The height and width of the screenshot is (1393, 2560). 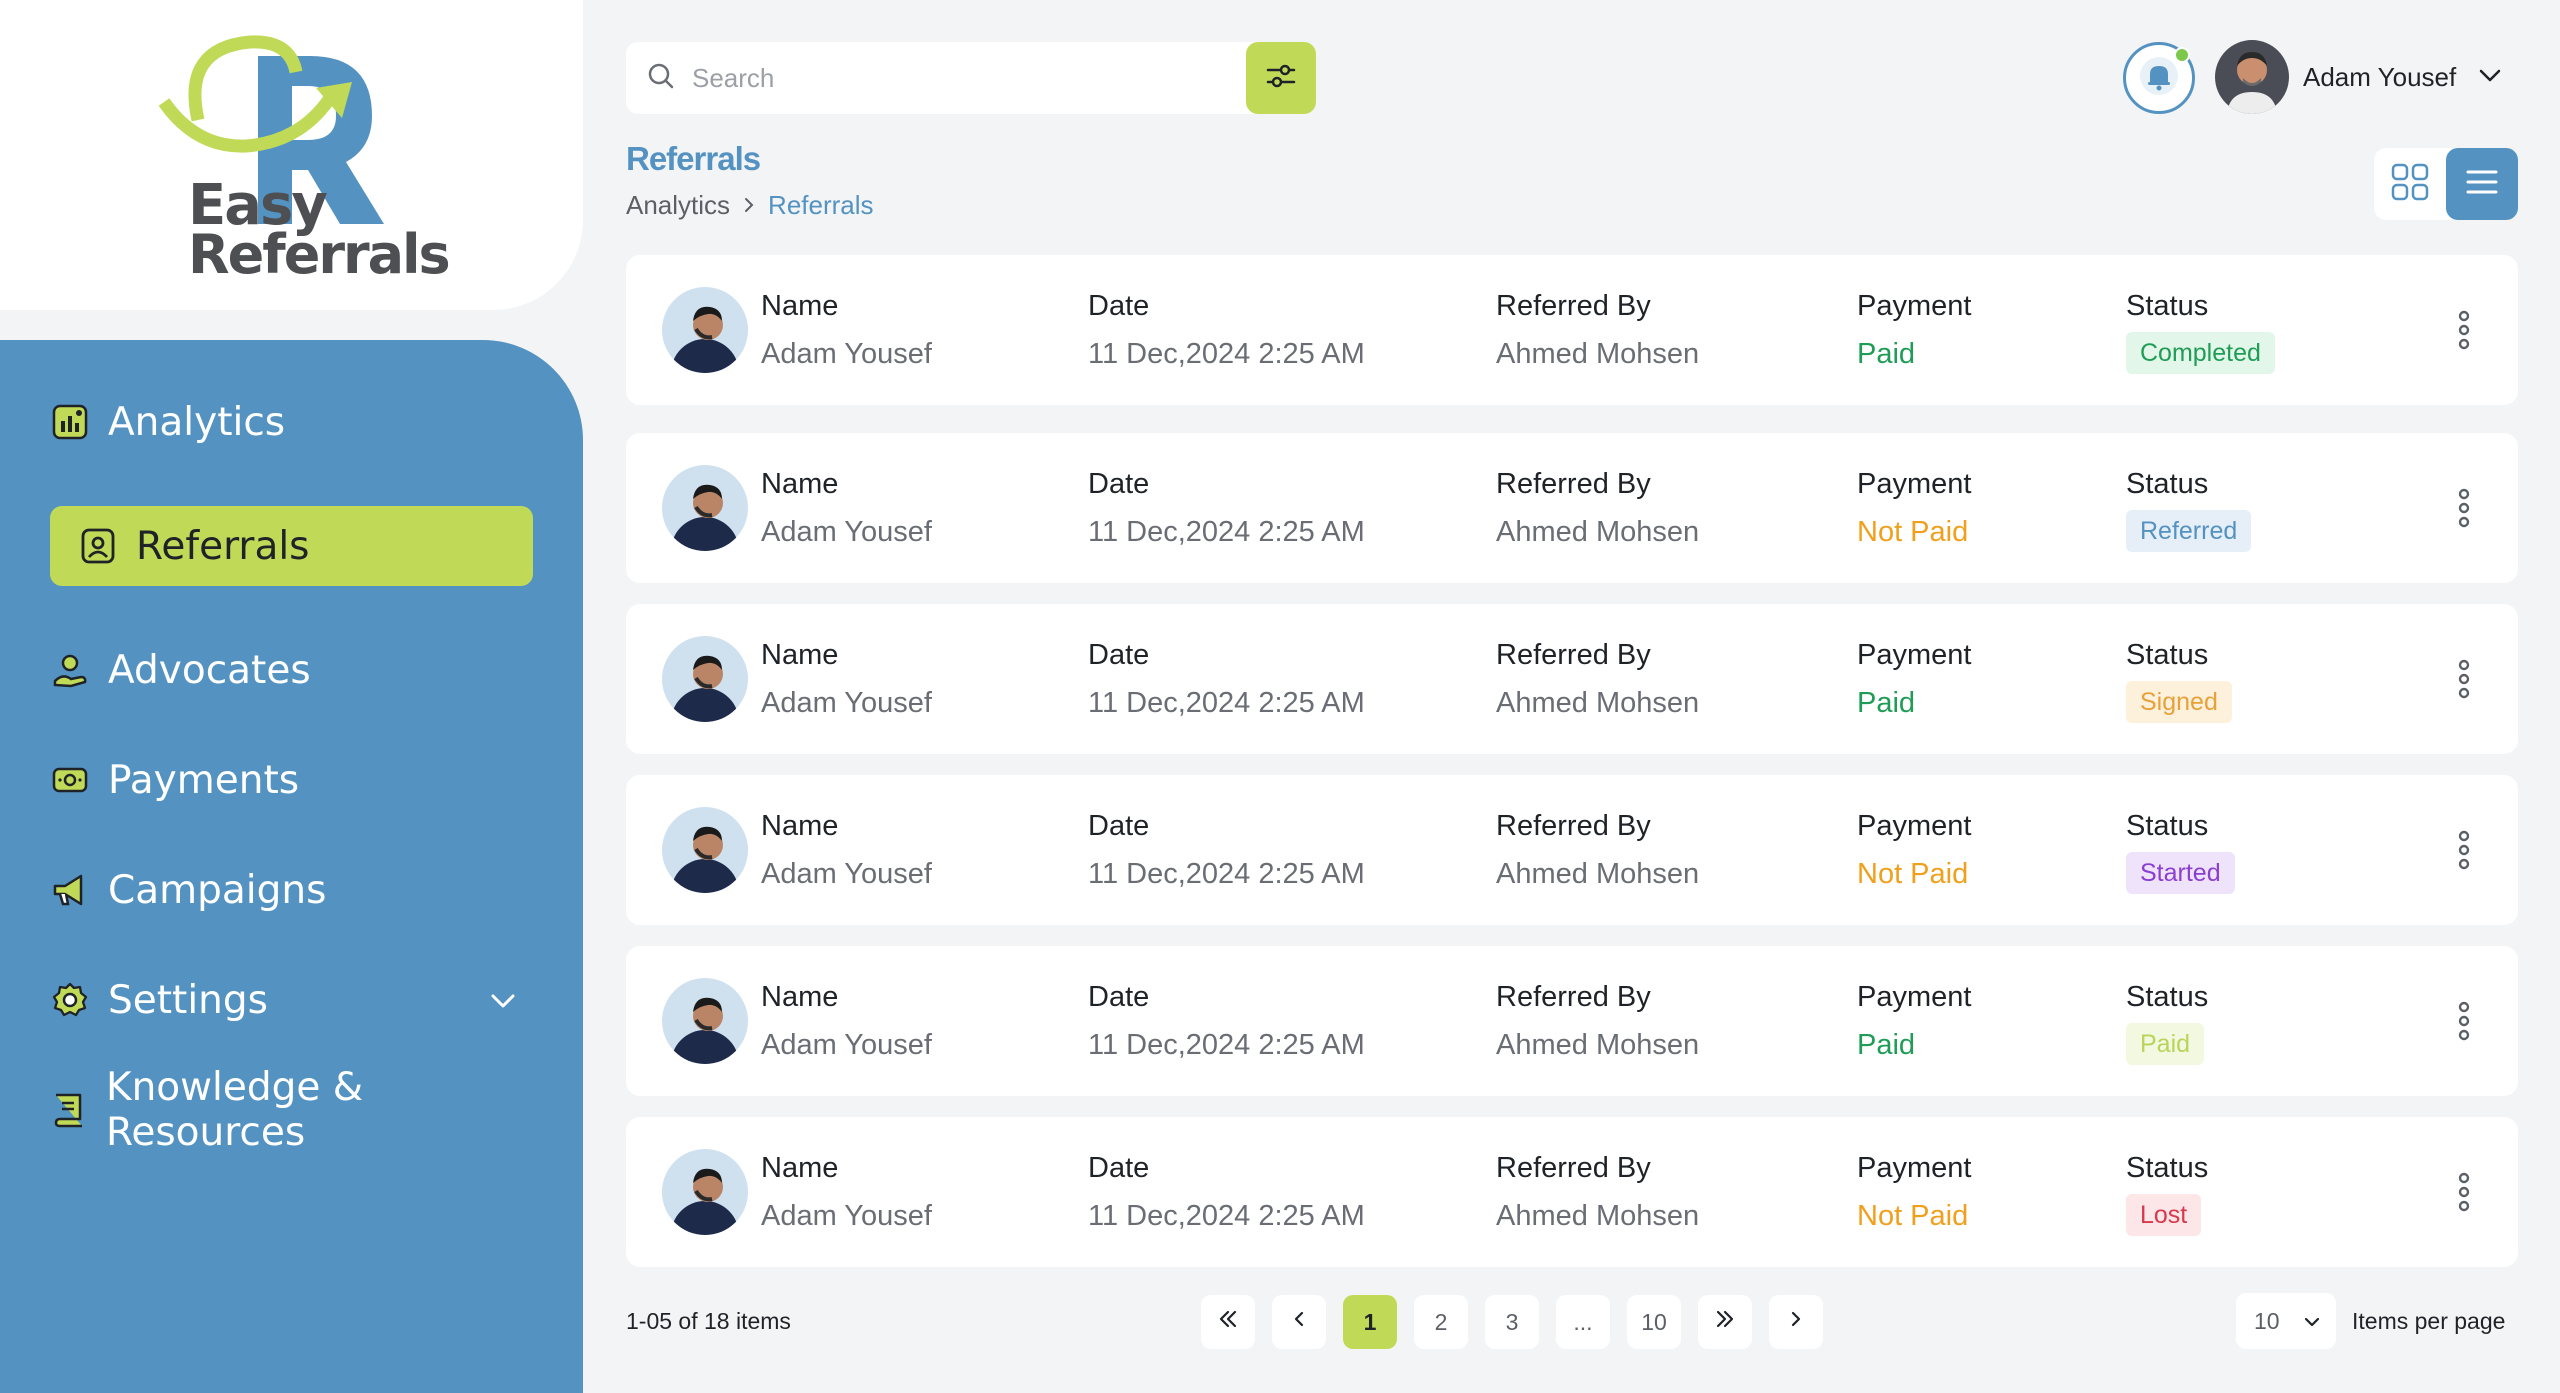 What do you see at coordinates (69, 1110) in the screenshot?
I see `book-icon` at bounding box center [69, 1110].